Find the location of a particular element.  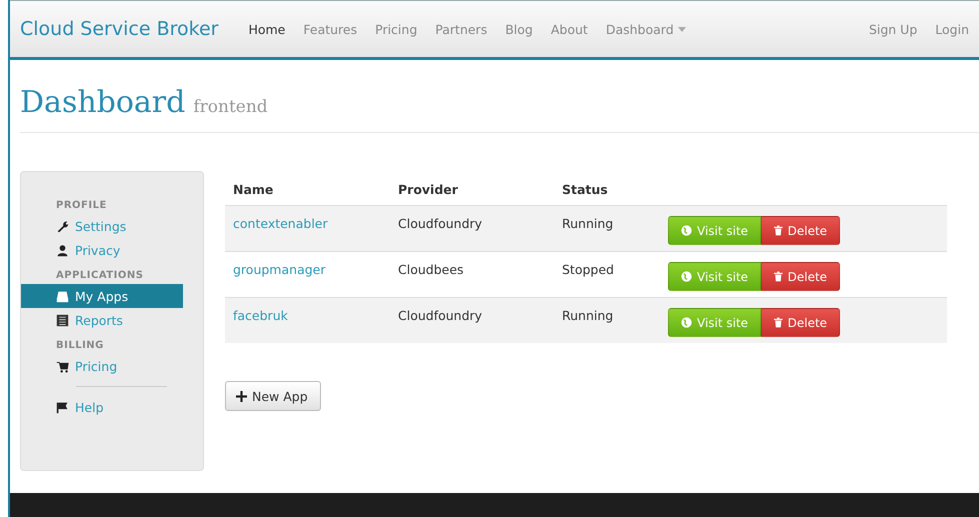

nav-link: Features is located at coordinates (330, 29).